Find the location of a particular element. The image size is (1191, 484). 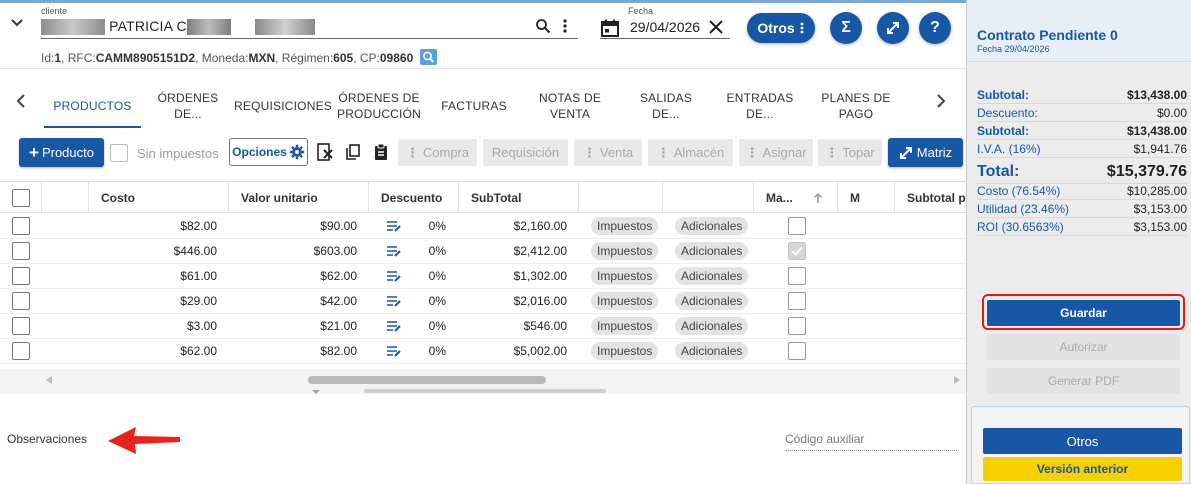

total-value: $3,153.00 is located at coordinates (1160, 226).